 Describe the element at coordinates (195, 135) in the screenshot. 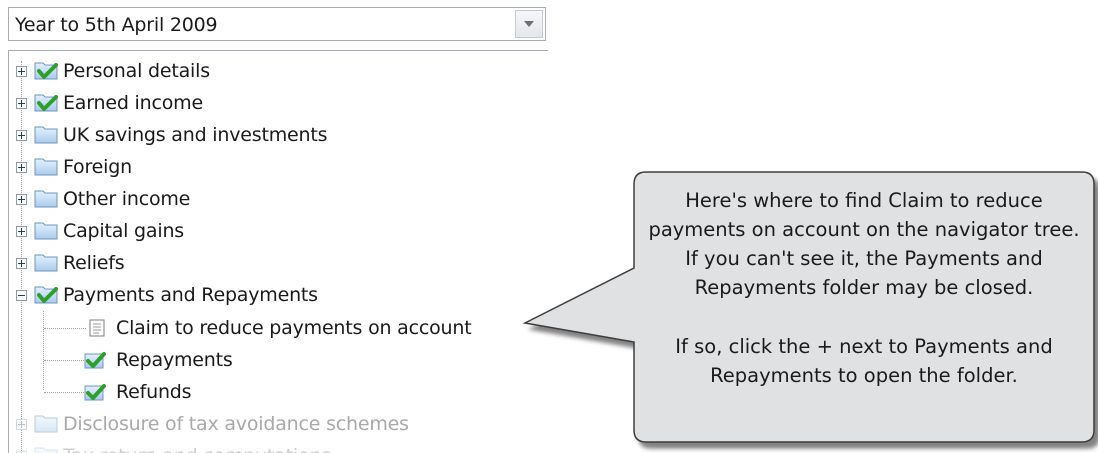

I see `tree-item-label: UK savings and investments` at that location.